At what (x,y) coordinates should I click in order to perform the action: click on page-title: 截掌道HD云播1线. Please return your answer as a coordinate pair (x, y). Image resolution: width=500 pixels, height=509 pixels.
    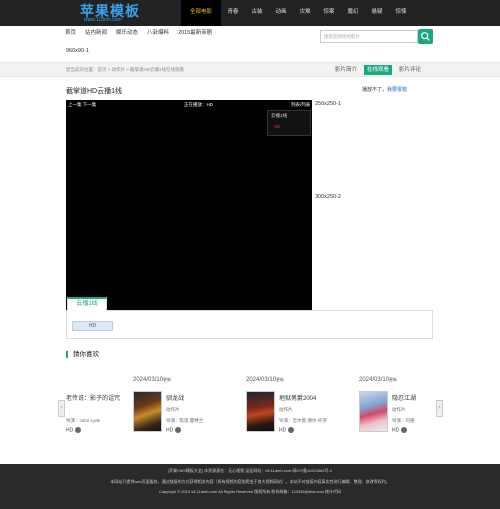
    Looking at the image, I should click on (94, 91).